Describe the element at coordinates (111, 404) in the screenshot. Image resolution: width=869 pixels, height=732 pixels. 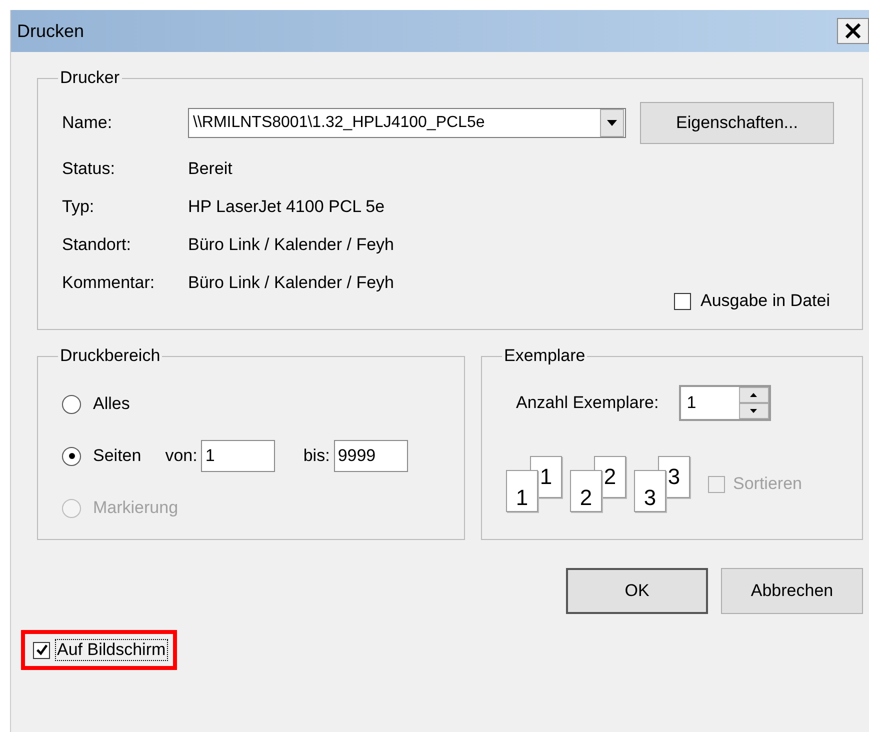
I see `radio-label: Alles` at that location.